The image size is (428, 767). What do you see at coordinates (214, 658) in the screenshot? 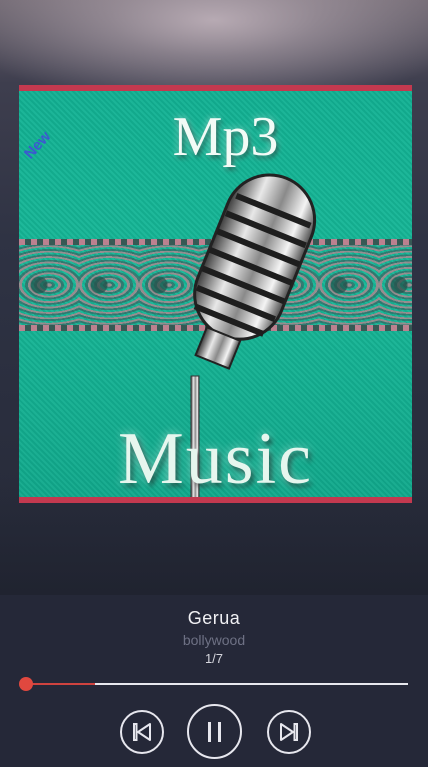
I see `track-position: 1/7` at bounding box center [214, 658].